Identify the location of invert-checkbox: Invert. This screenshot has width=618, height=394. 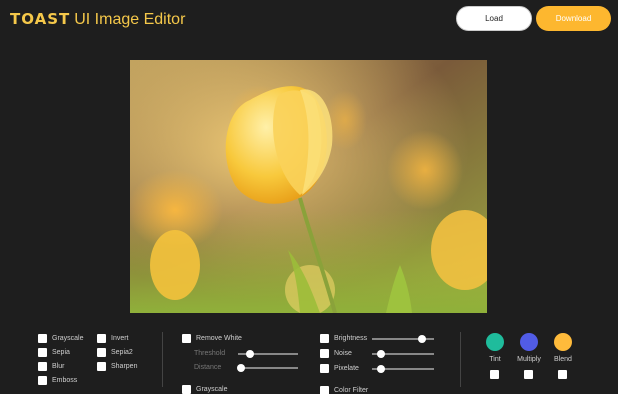
(113, 338).